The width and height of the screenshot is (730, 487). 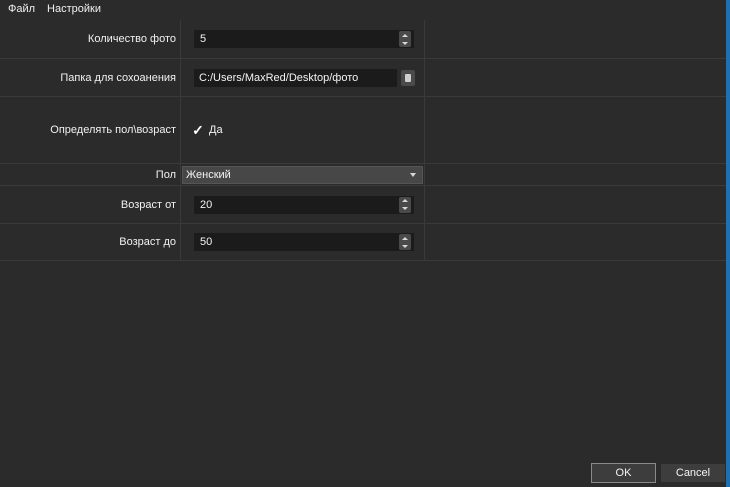 I want to click on cancel-button: Cancel, so click(x=693, y=473).